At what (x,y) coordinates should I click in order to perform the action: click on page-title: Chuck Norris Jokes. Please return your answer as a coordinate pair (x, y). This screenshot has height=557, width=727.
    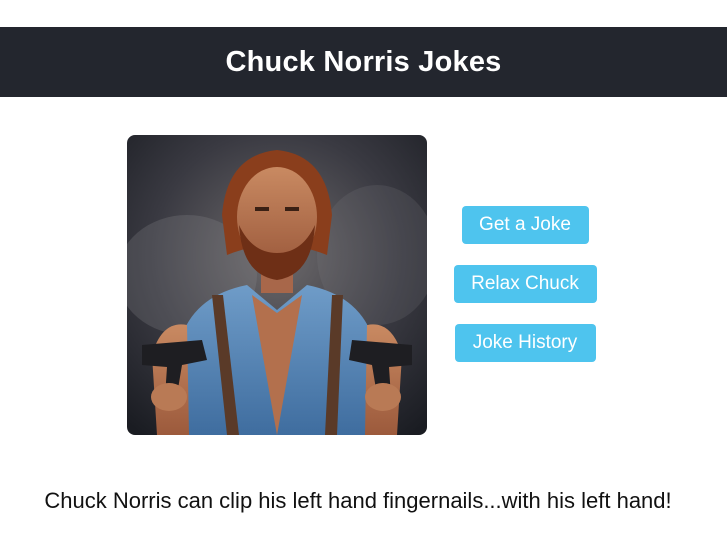
    Looking at the image, I should click on (363, 61).